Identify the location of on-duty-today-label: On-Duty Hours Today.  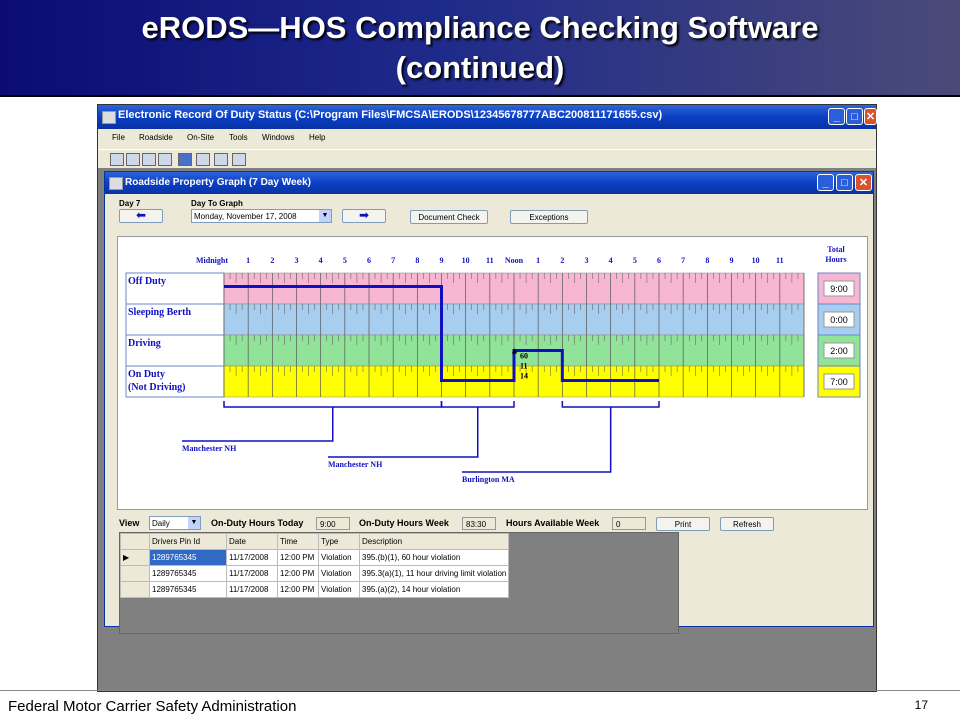
(257, 523).